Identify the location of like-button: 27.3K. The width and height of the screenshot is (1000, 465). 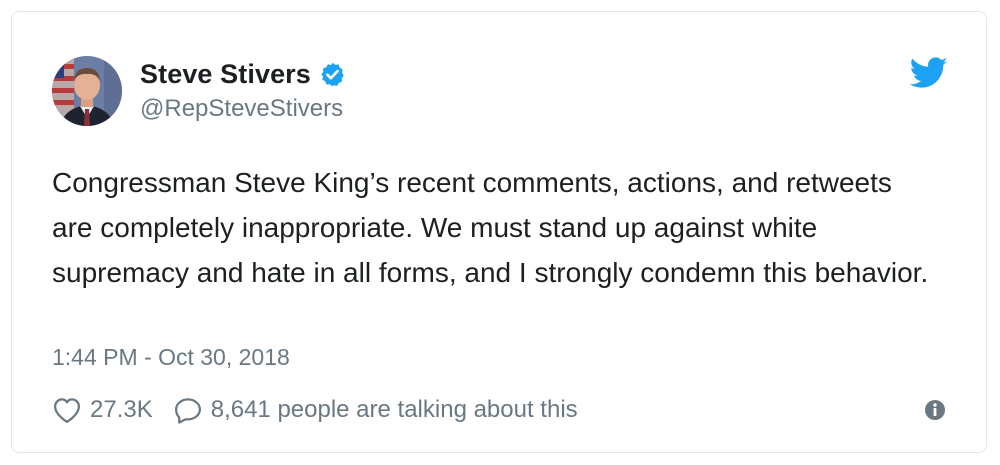
(102, 410).